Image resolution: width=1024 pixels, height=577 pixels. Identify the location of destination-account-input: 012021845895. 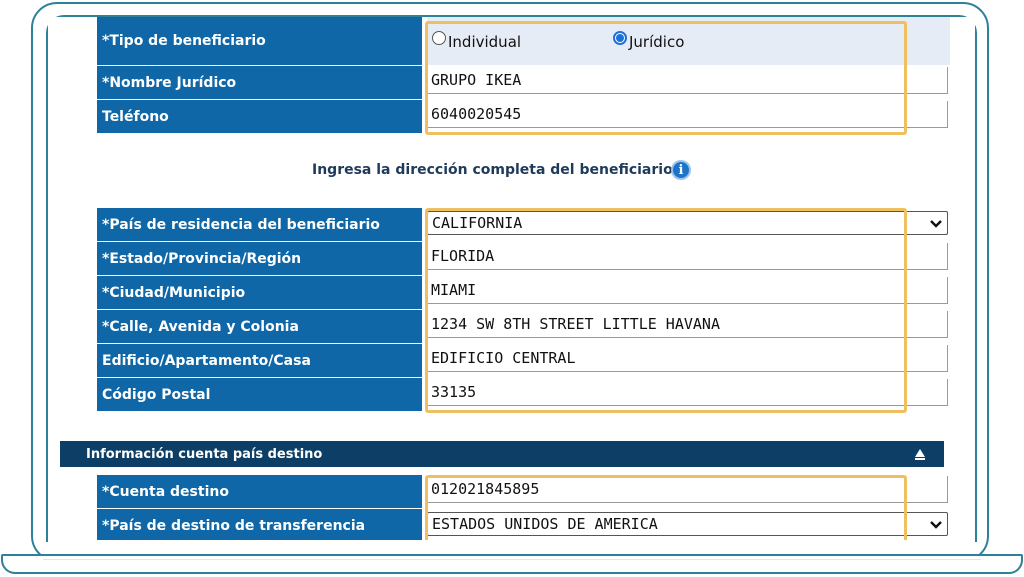
(687, 489).